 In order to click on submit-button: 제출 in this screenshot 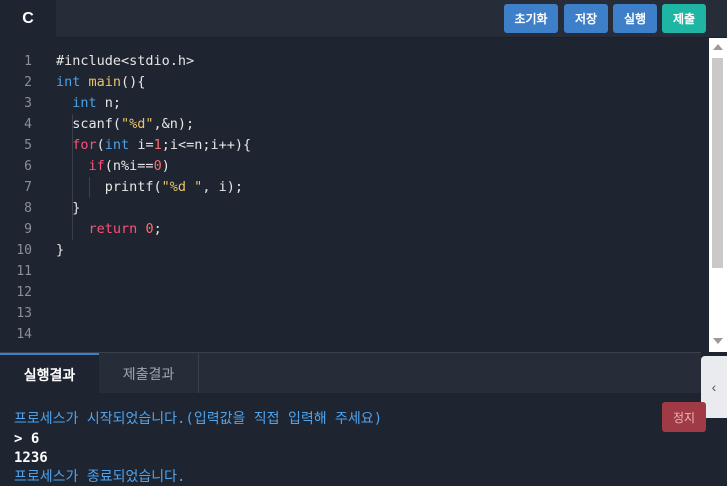, I will do `click(684, 18)`.